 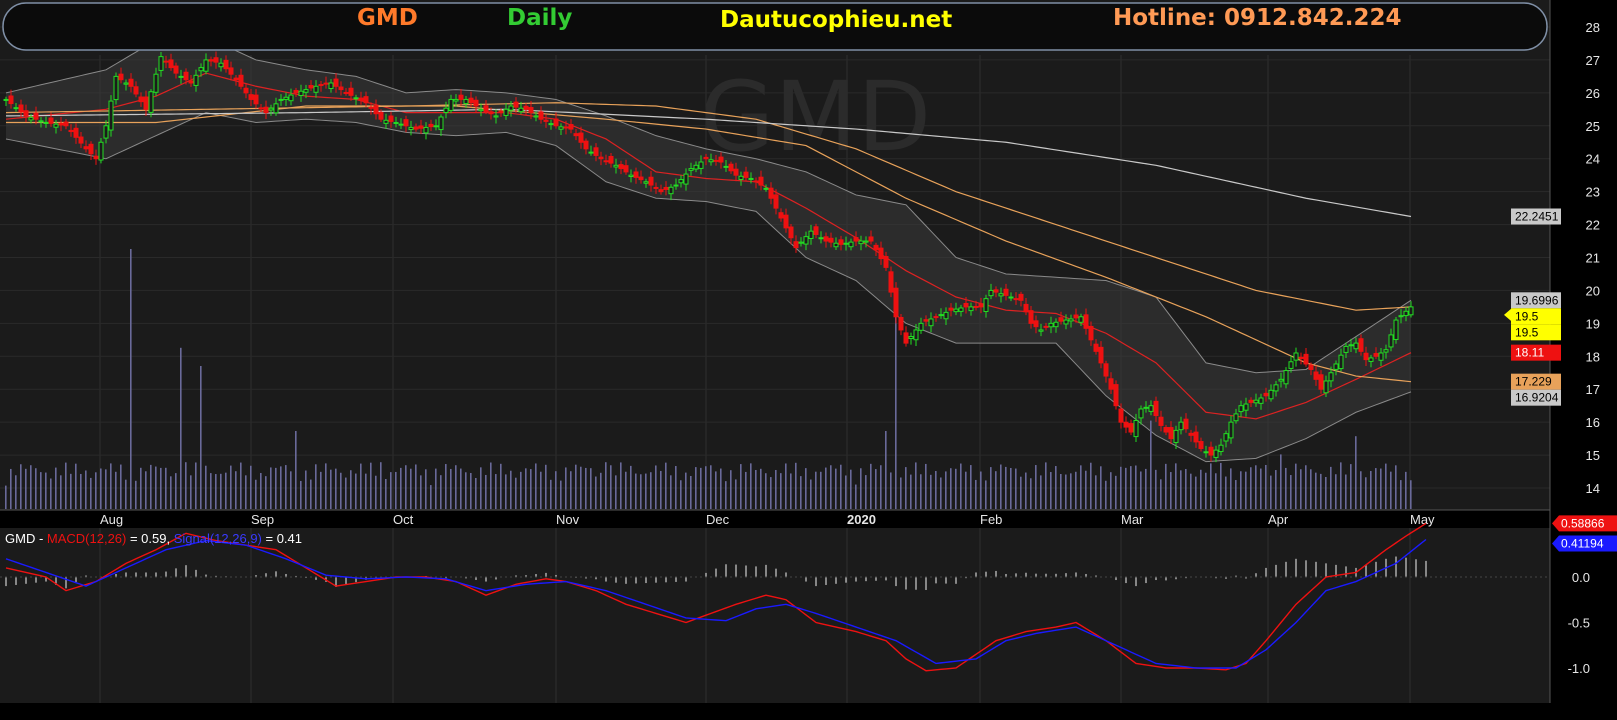 I want to click on time-tick-label: Mar, so click(x=1132, y=519).